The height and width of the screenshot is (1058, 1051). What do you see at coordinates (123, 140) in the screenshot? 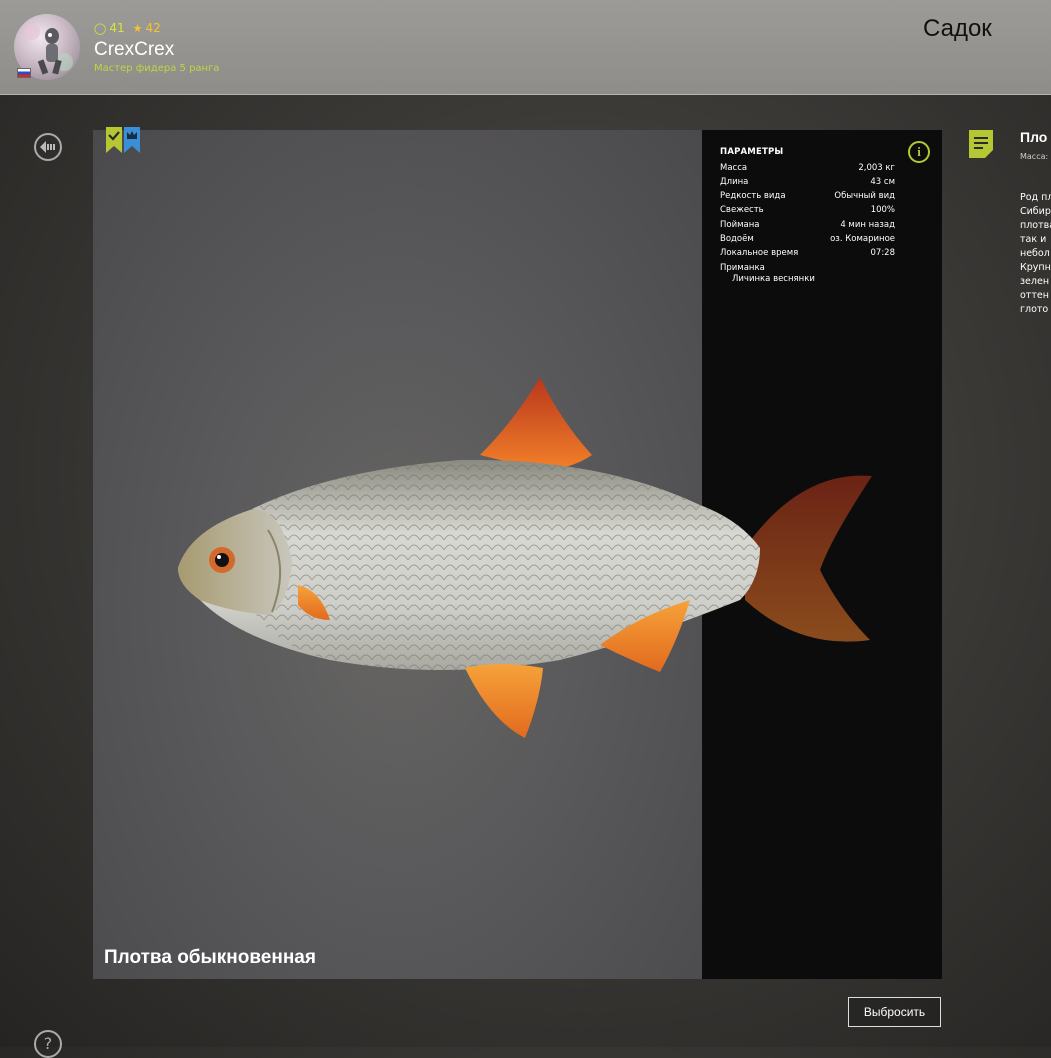
I see `fish-badges` at bounding box center [123, 140].